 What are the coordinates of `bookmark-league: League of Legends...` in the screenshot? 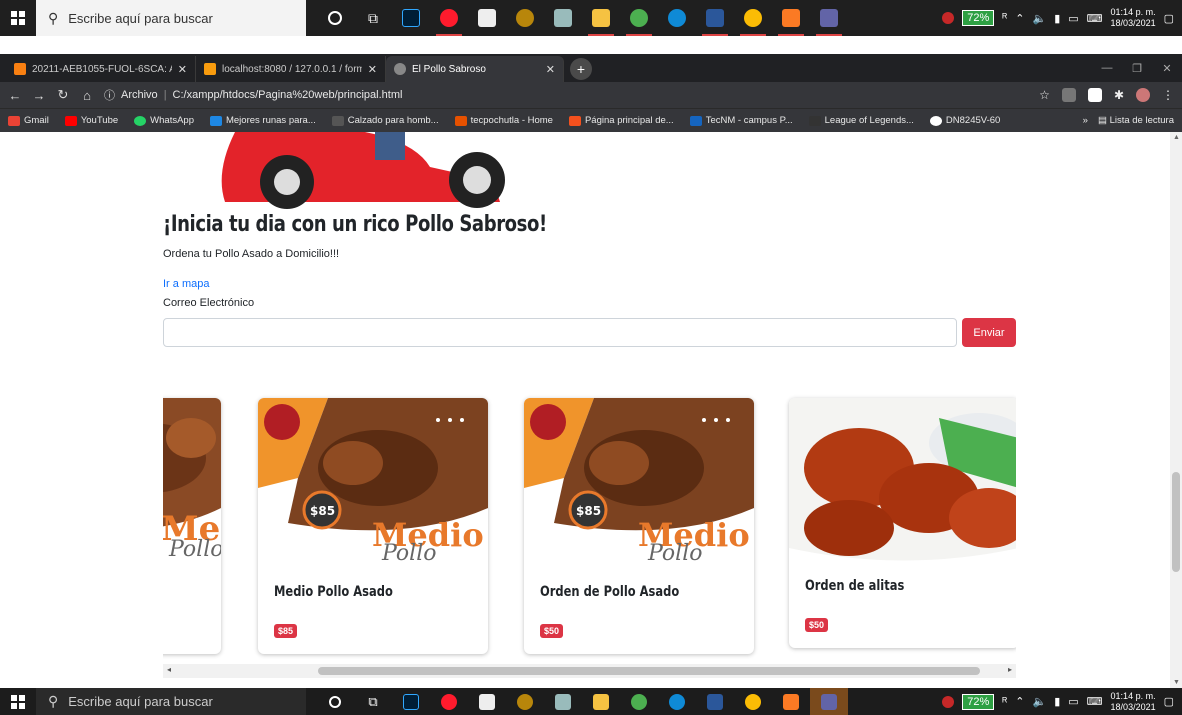 It's located at (861, 120).